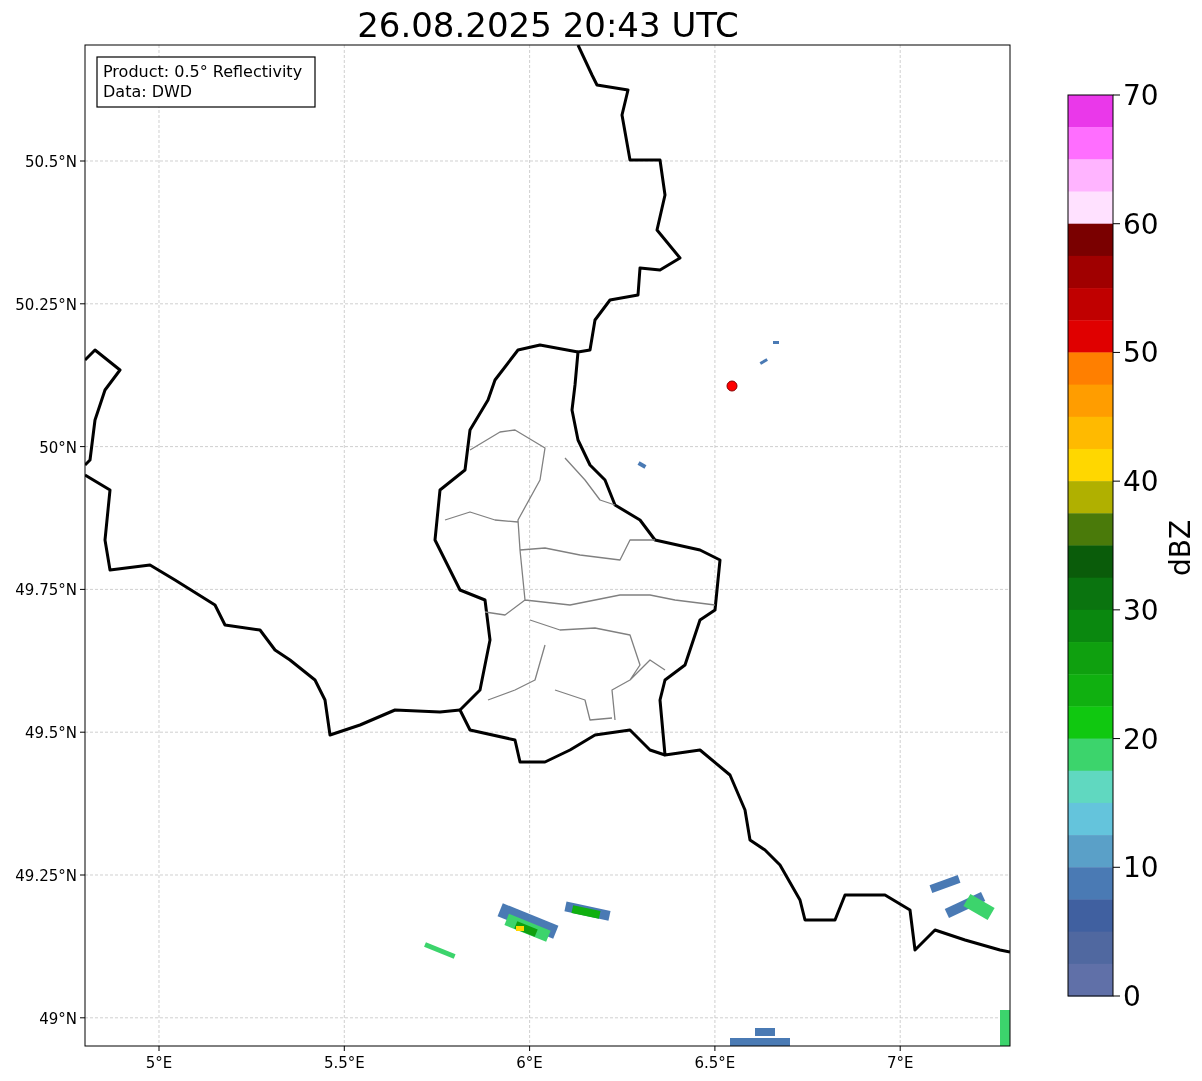 This screenshot has width=1202, height=1081. Describe the element at coordinates (1141, 739) in the screenshot. I see `colorbar-tick-label: 20` at that location.